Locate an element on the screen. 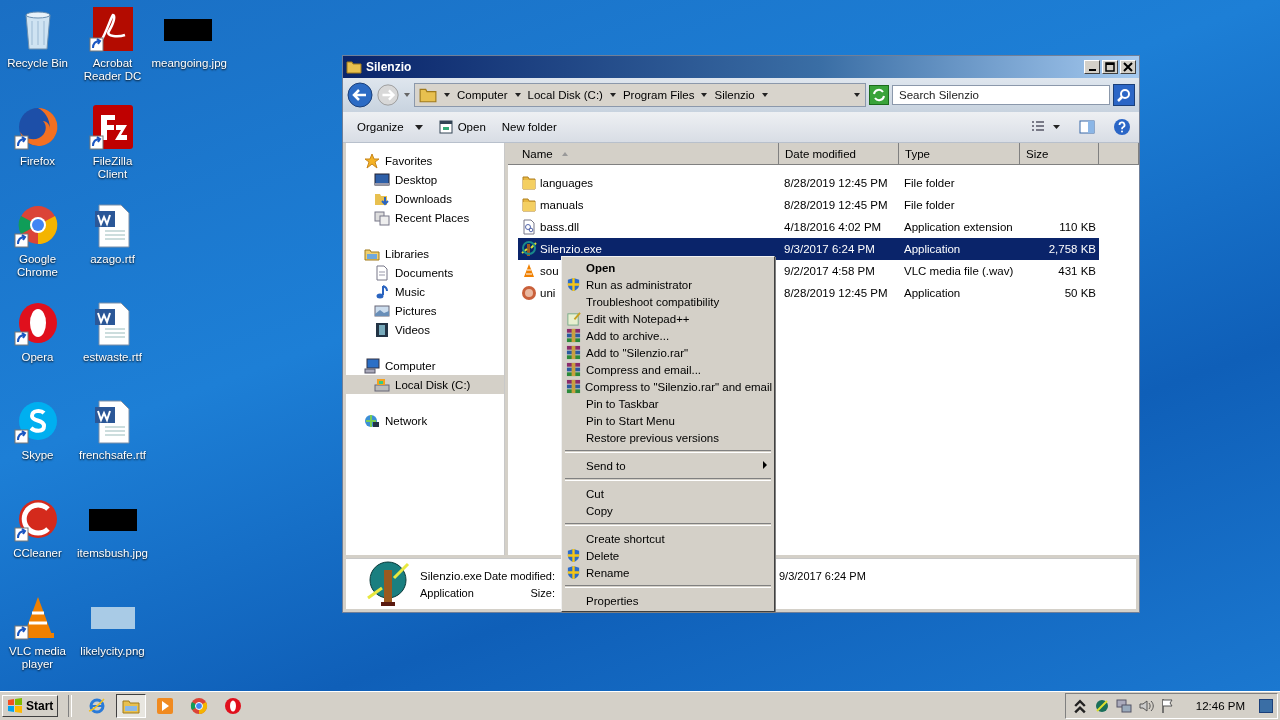 The image size is (1280, 720). file-type: Application is located at coordinates (447, 592).